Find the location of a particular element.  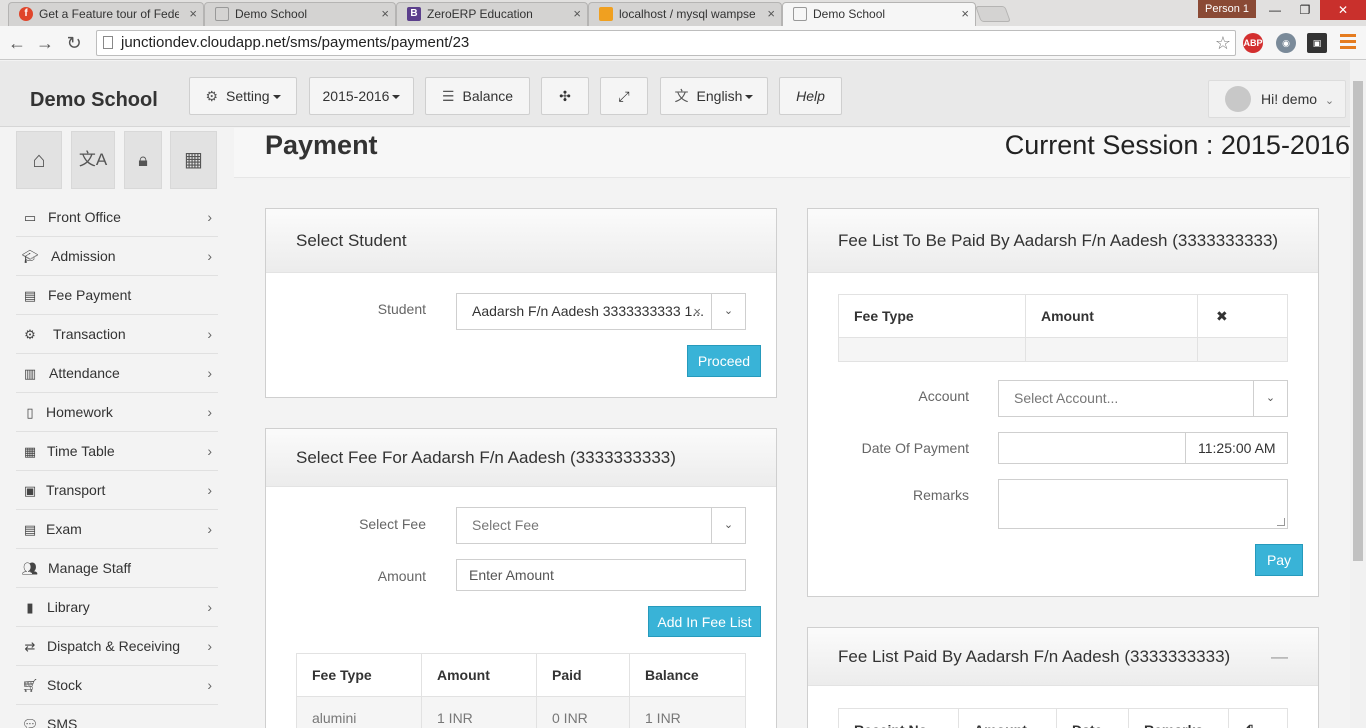

scrollbar-thumb is located at coordinates (1358, 321).